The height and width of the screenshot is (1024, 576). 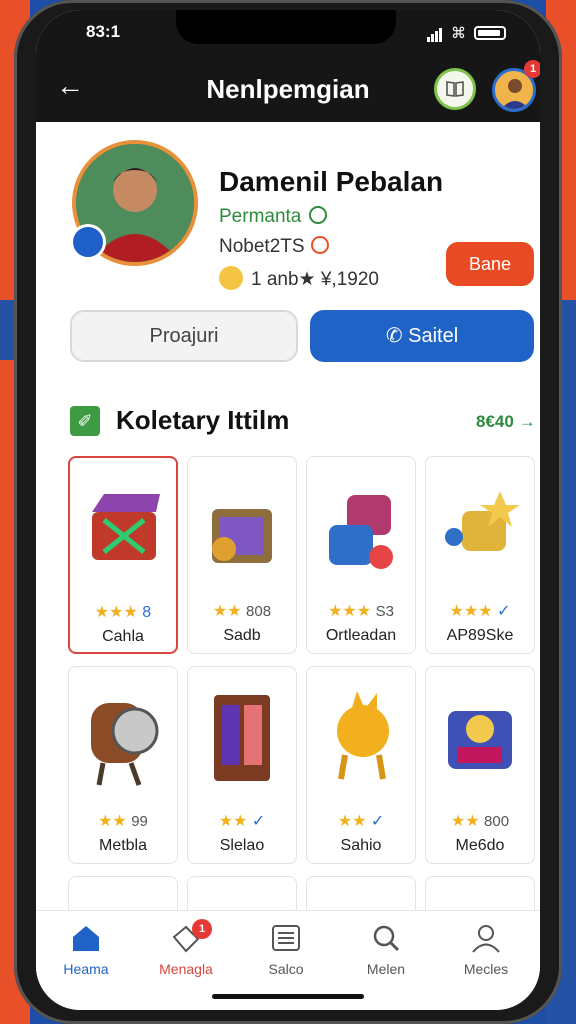 I want to click on item-card: ★★ 99 Metbla, so click(x=123, y=765).